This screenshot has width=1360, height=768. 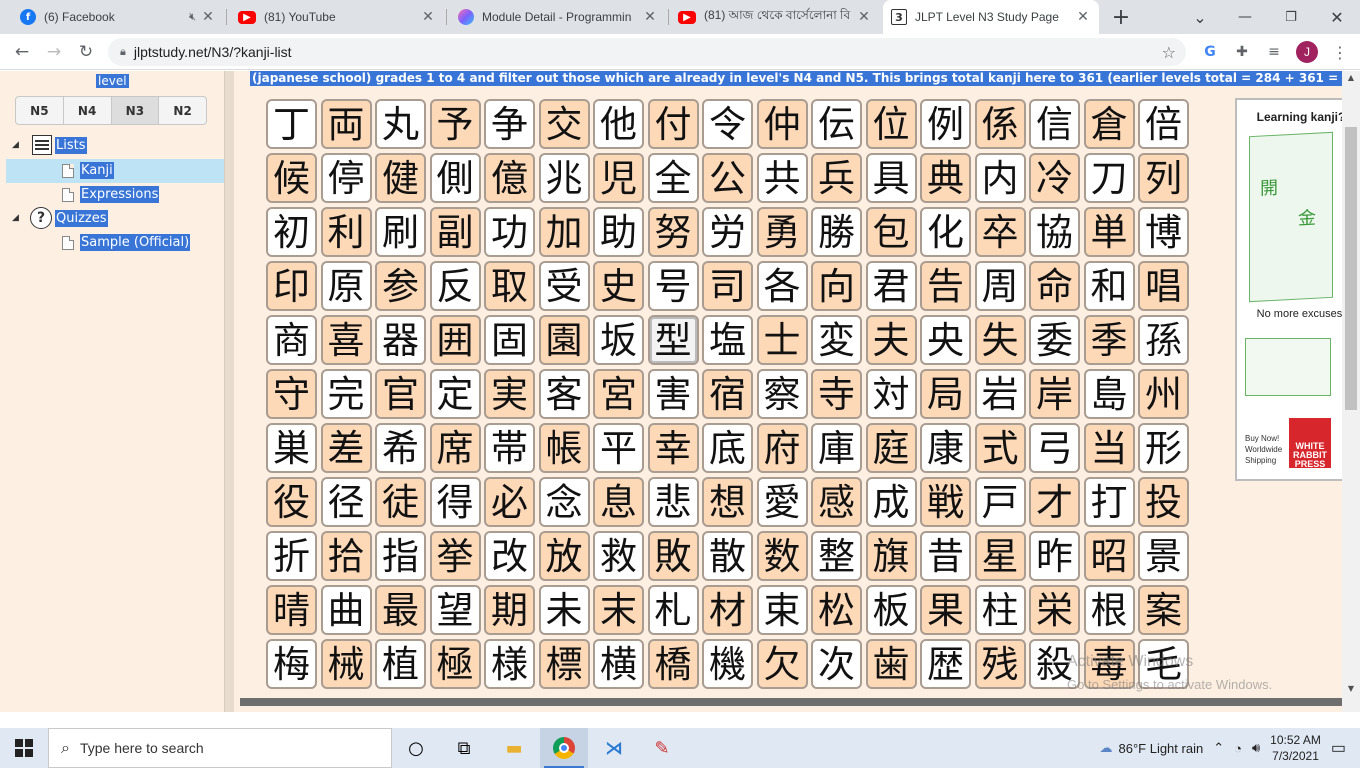 What do you see at coordinates (836, 340) in the screenshot?
I see `kanji-cell: 変` at bounding box center [836, 340].